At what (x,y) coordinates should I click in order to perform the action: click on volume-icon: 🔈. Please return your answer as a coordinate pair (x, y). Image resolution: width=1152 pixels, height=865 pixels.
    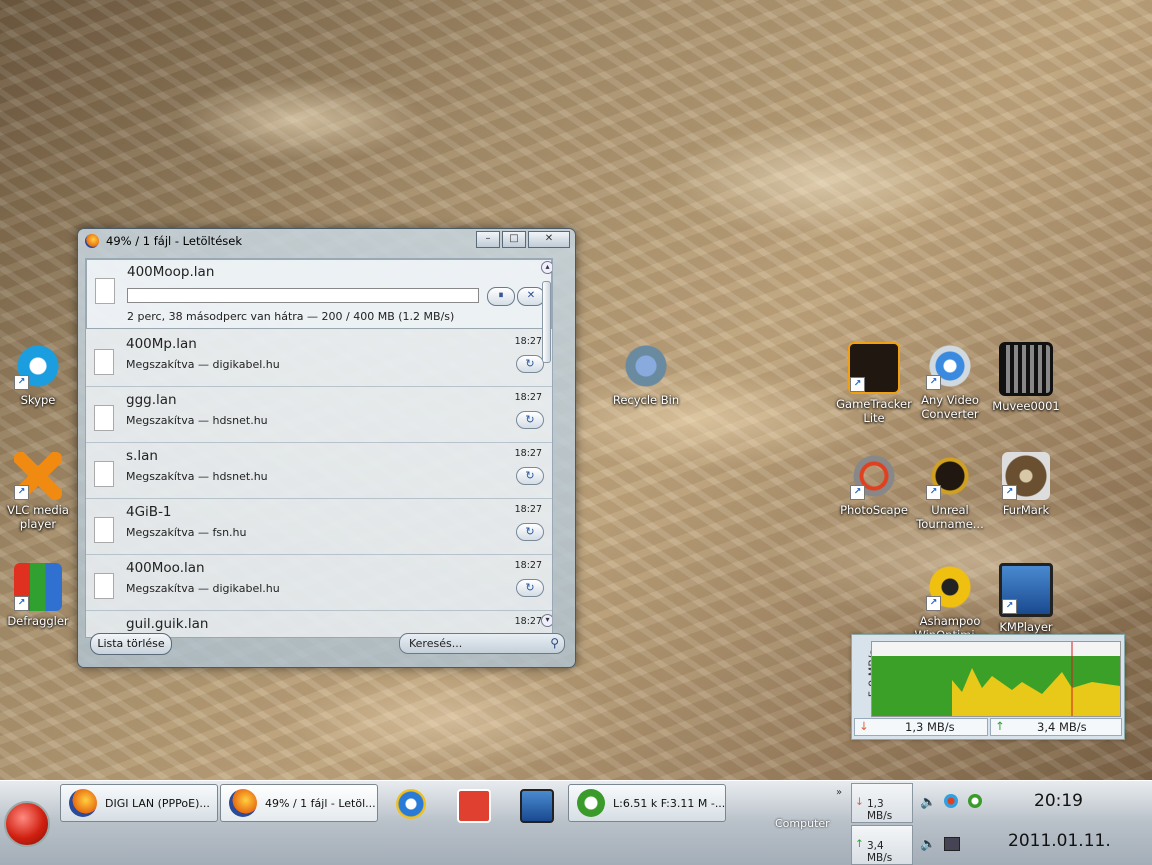
    Looking at the image, I should click on (928, 802).